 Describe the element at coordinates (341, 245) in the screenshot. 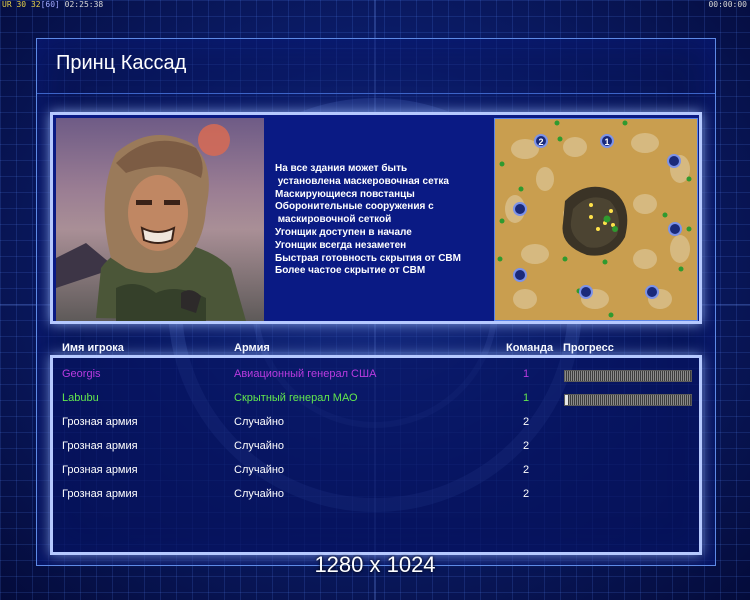

I see `feature-item: Угонщик всегда незаметен` at that location.